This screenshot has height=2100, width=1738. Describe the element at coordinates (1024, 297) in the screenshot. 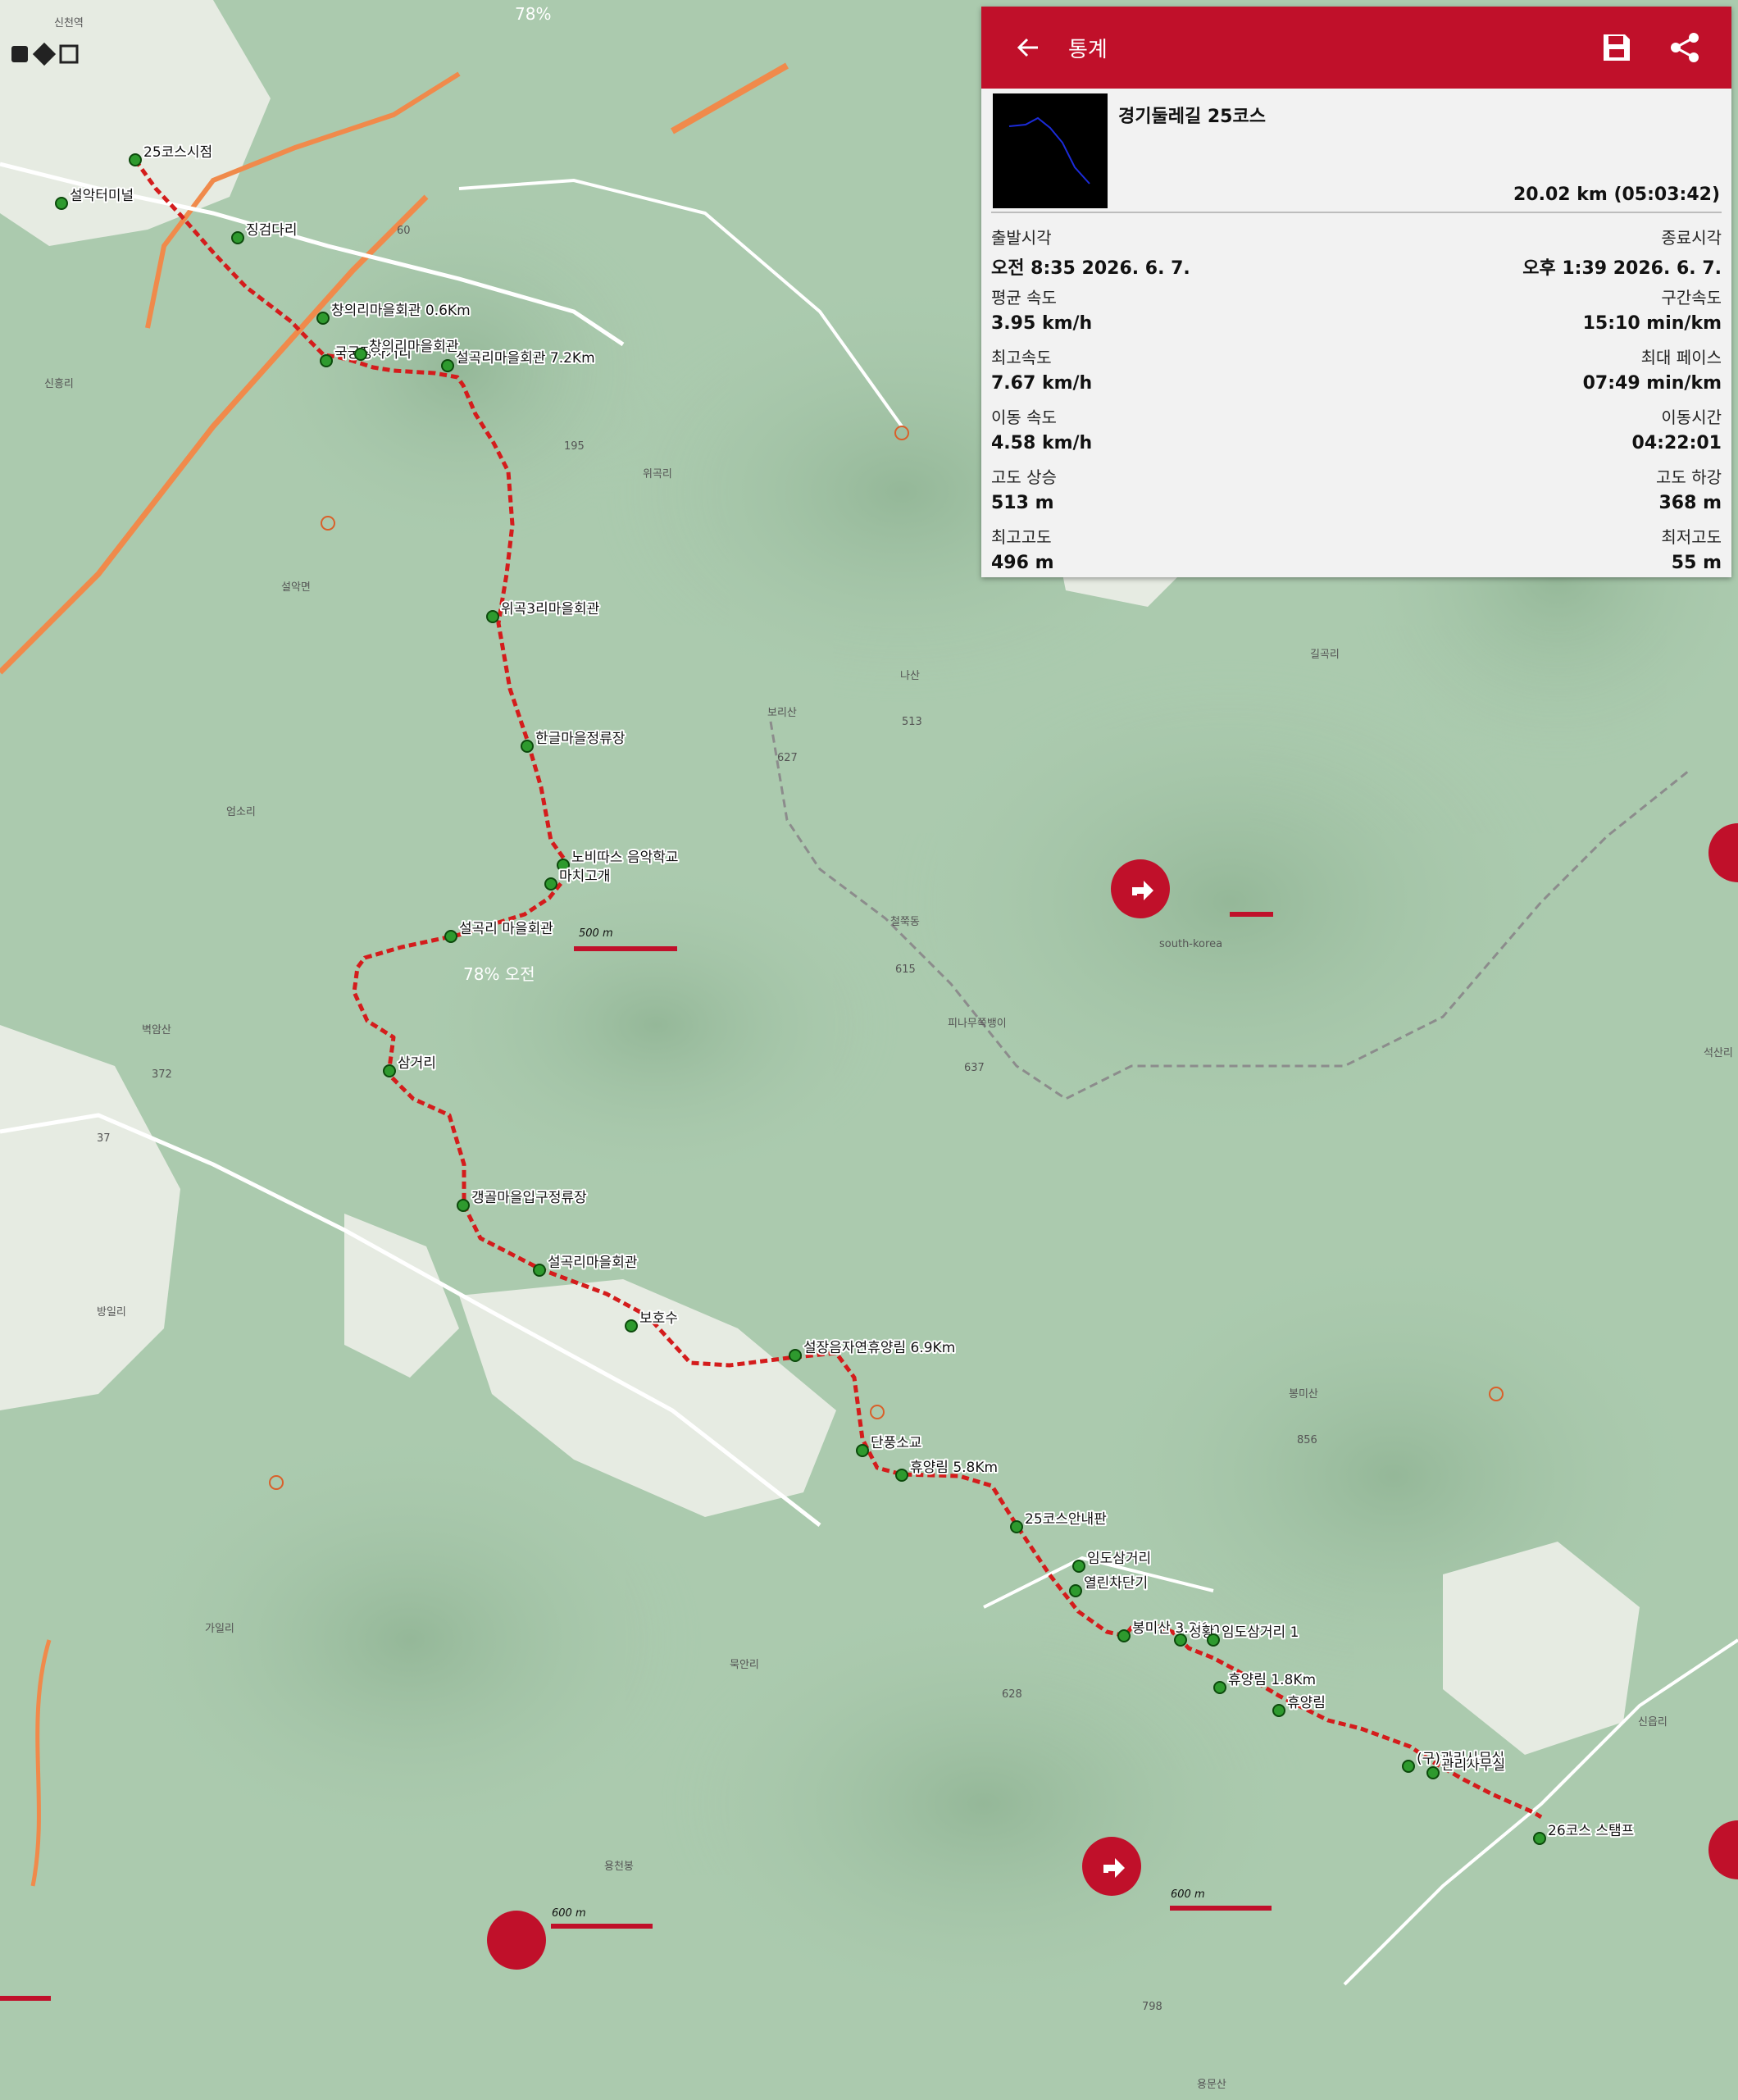

I see `stat-label: 평균 속도` at that location.